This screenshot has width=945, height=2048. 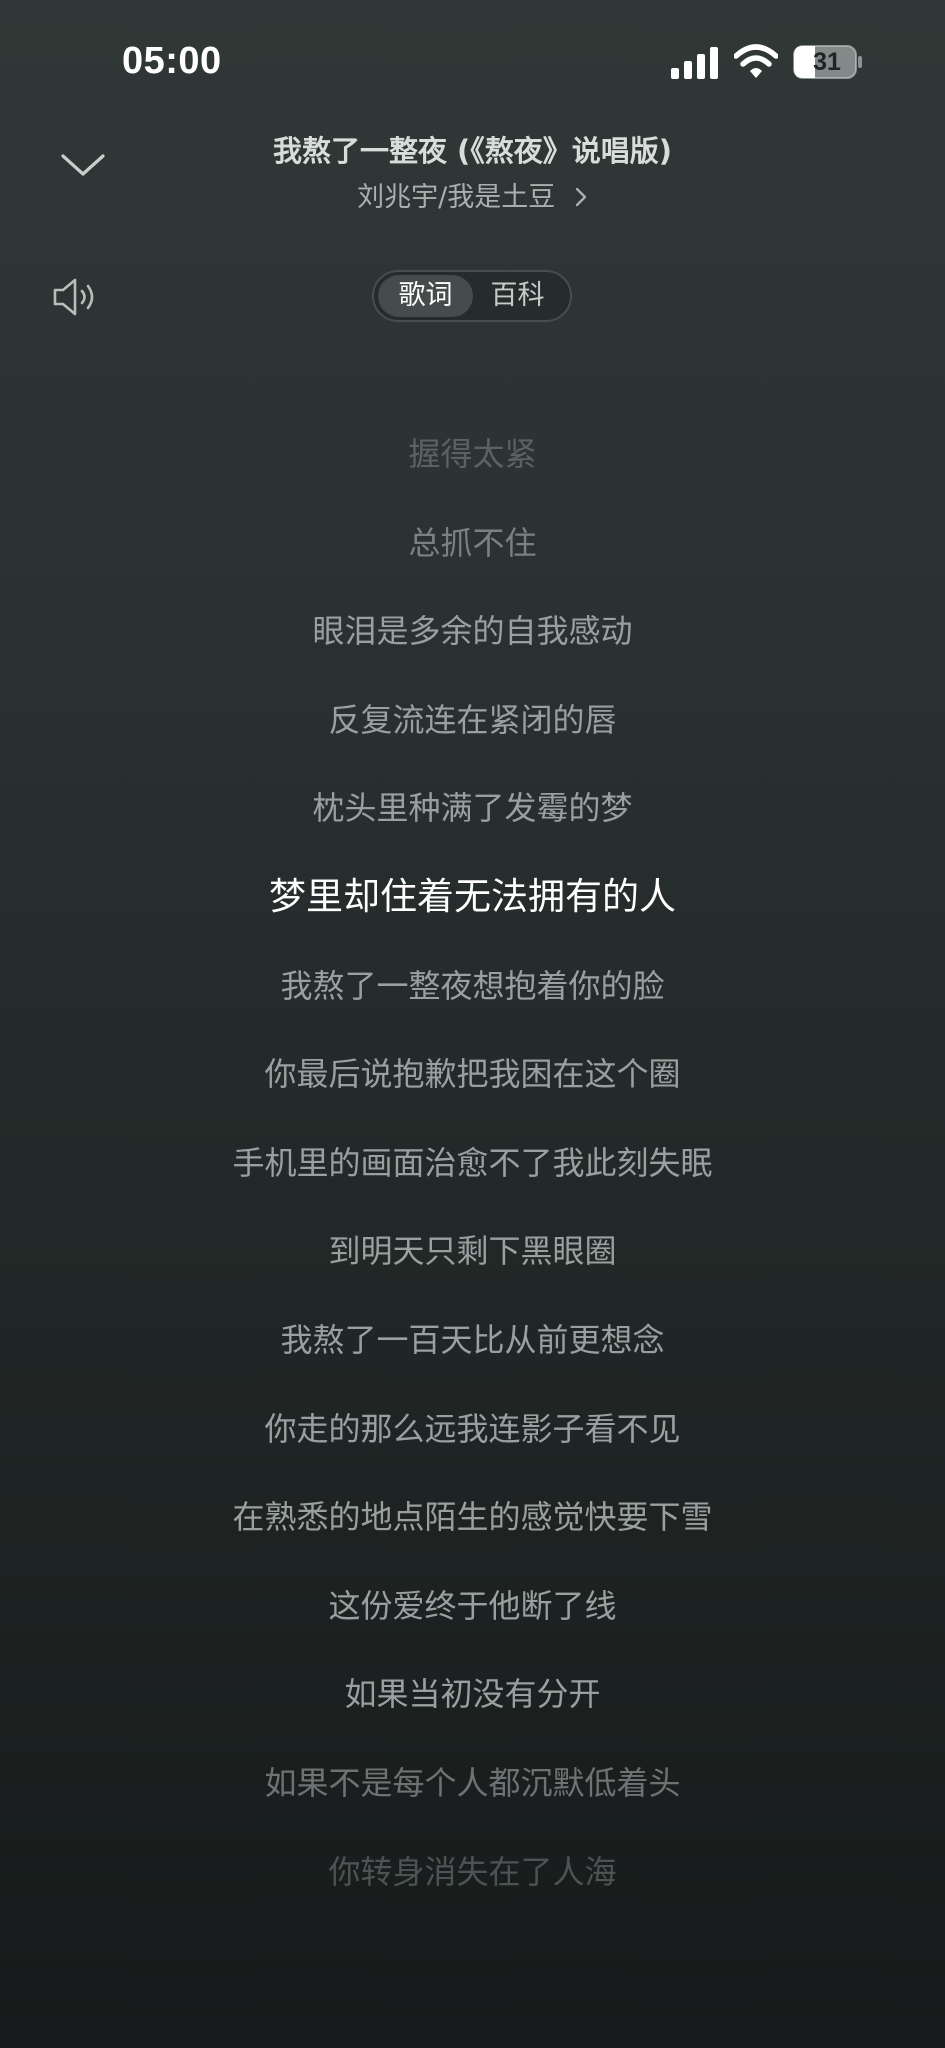 I want to click on chevron-right-icon, so click(x=581, y=197).